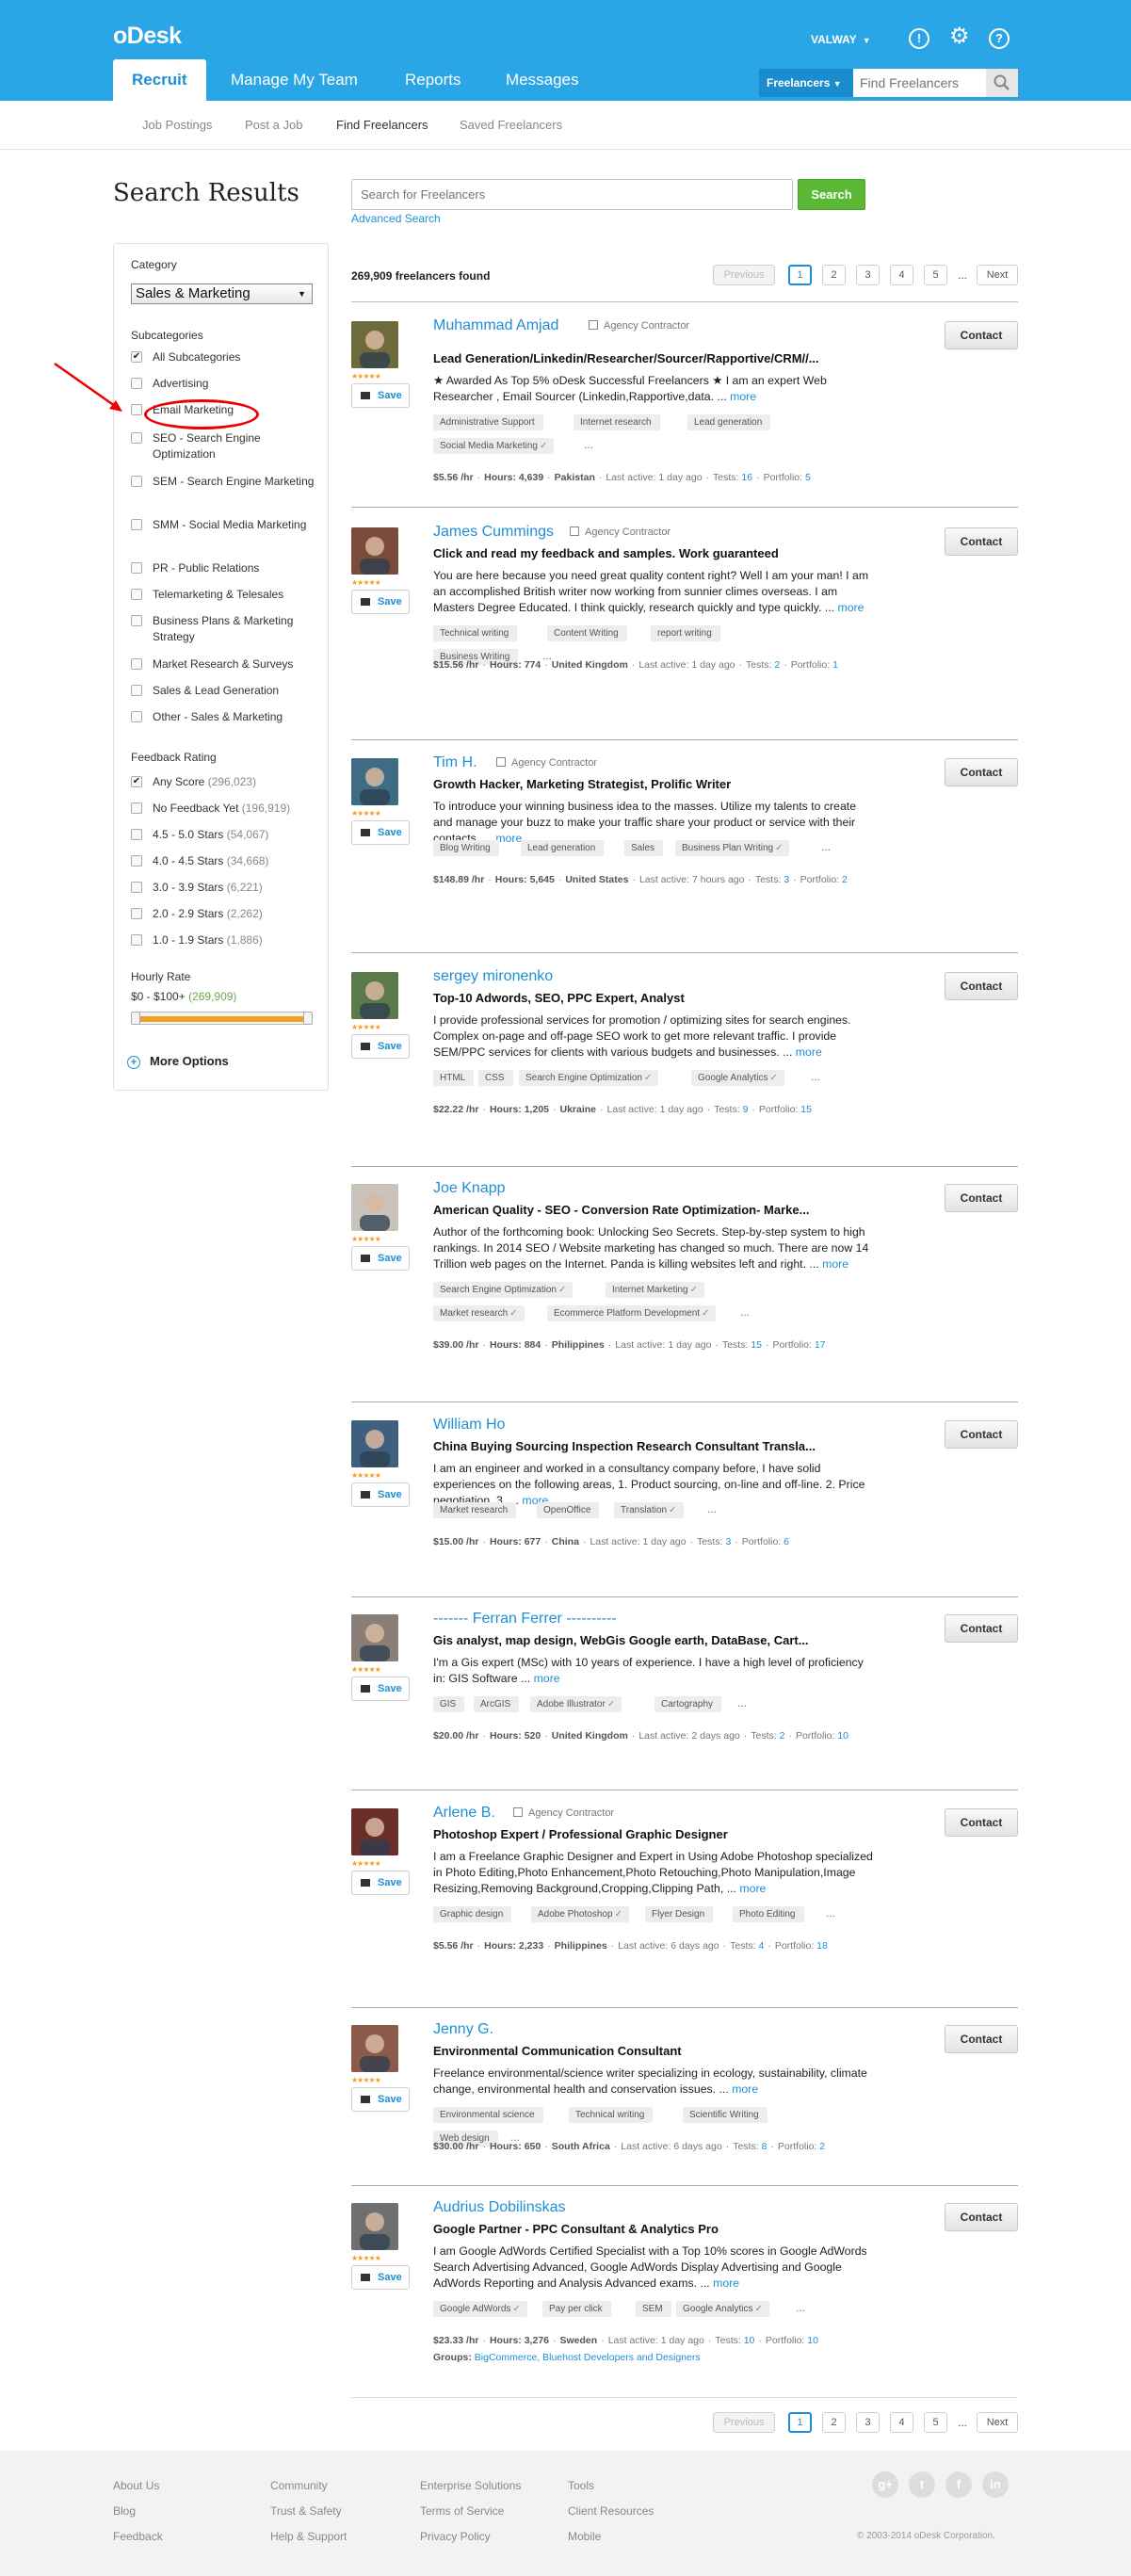 Image resolution: width=1131 pixels, height=2576 pixels. Describe the element at coordinates (225, 664) in the screenshot. I see `subcategory-option: Market Research & Surveys` at that location.